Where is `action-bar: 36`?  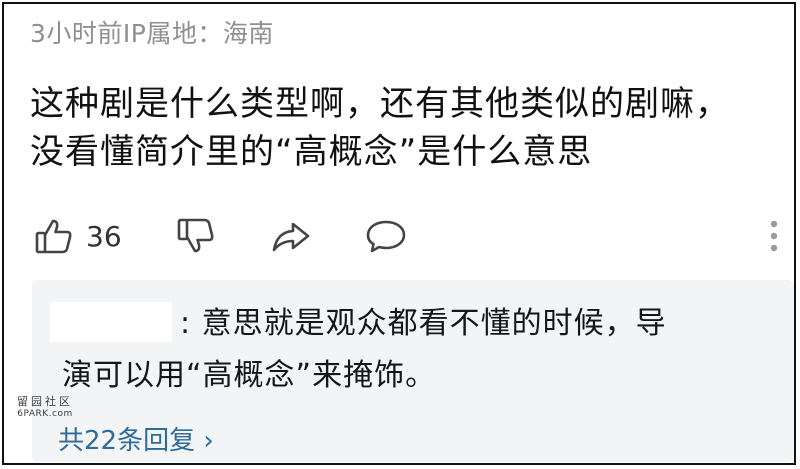 action-bar: 36 is located at coordinates (410, 236).